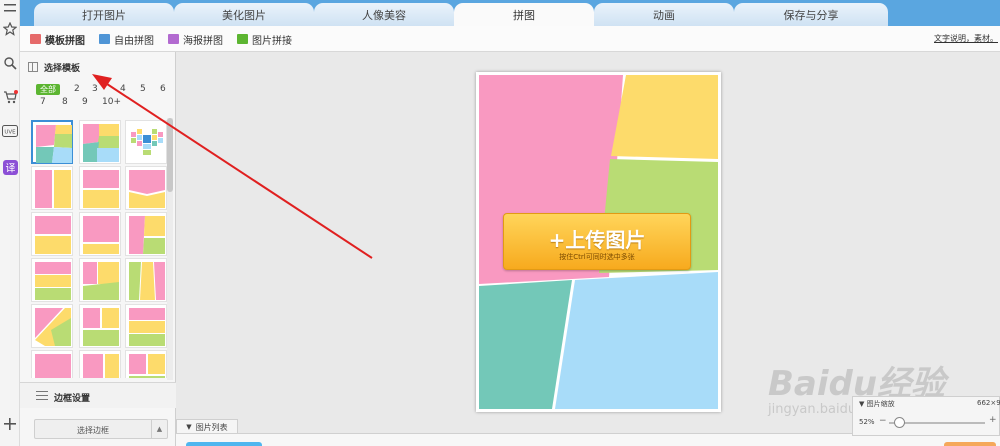 Image resolution: width=1000 pixels, height=446 pixels. Describe the element at coordinates (98, 67) in the screenshot. I see `panel-header: 选择模板` at that location.